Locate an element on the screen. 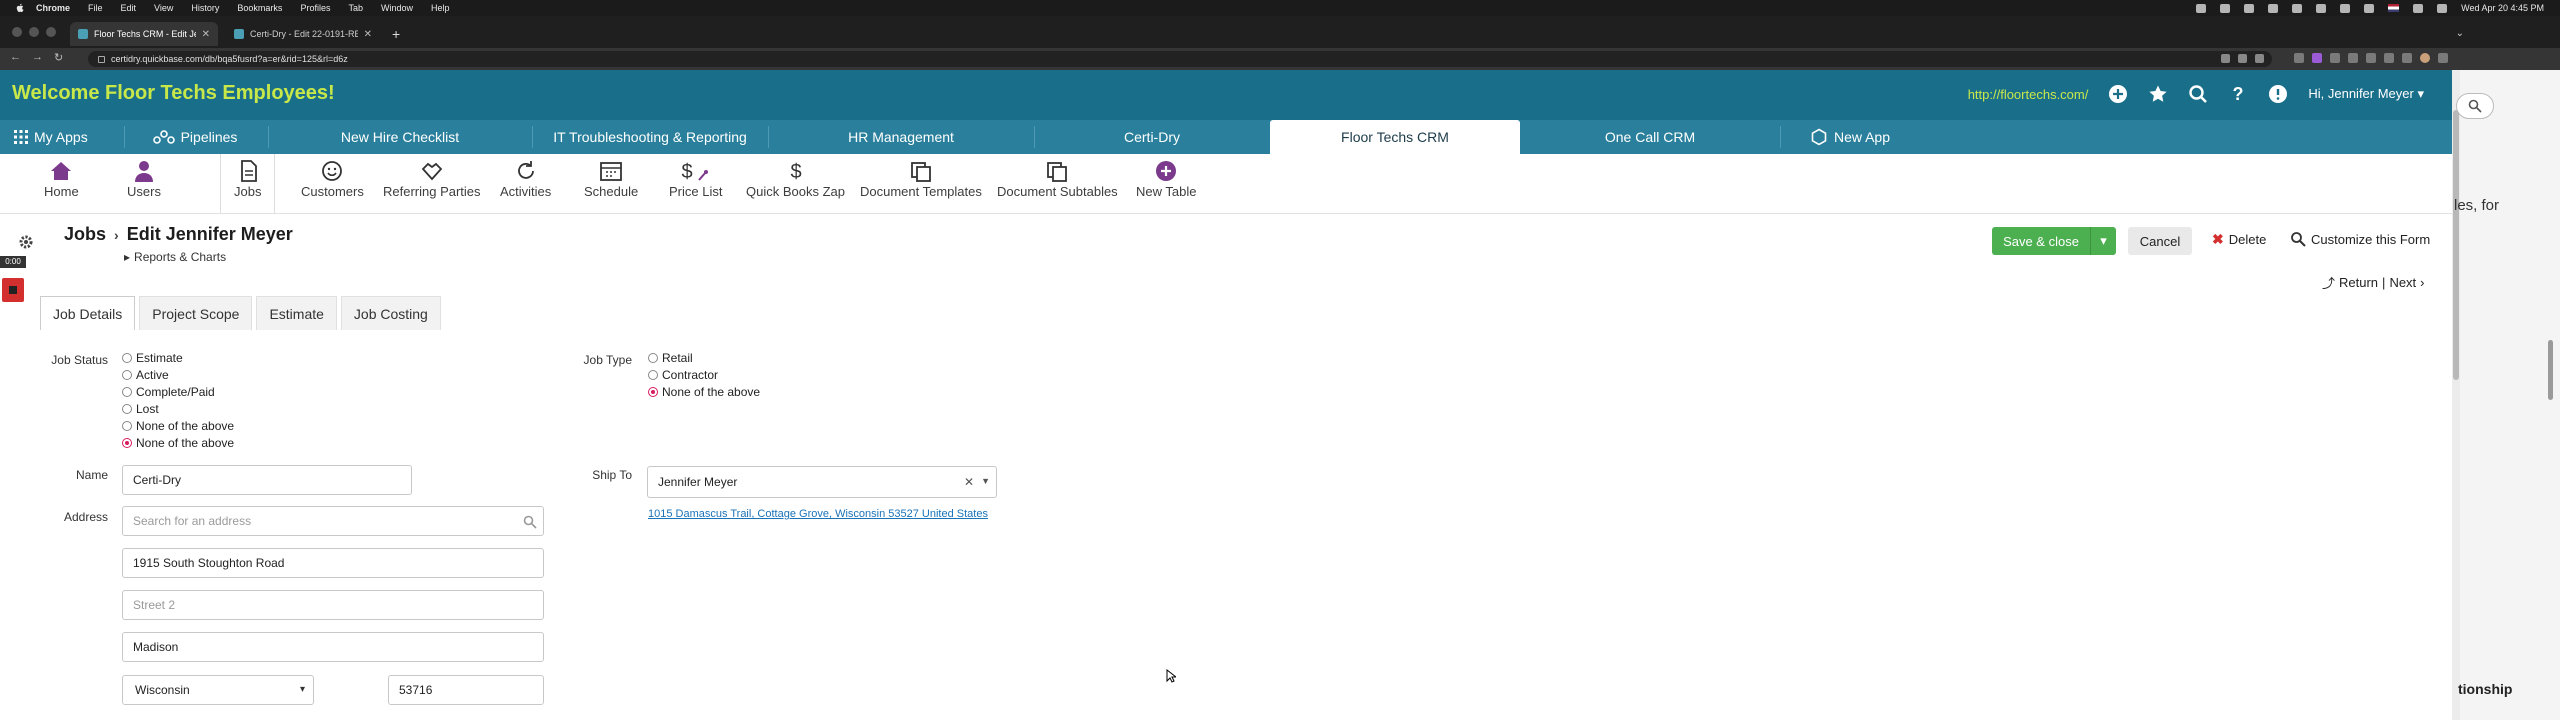 Image resolution: width=2560 pixels, height=720 pixels. return-arrow-icon: ⤴ is located at coordinates (2328, 282).